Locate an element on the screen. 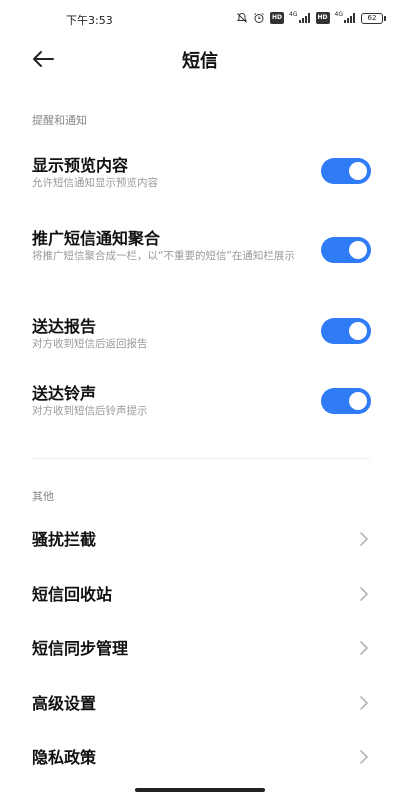 This screenshot has height=800, width=400. hd-badge-2: HD is located at coordinates (322, 18).